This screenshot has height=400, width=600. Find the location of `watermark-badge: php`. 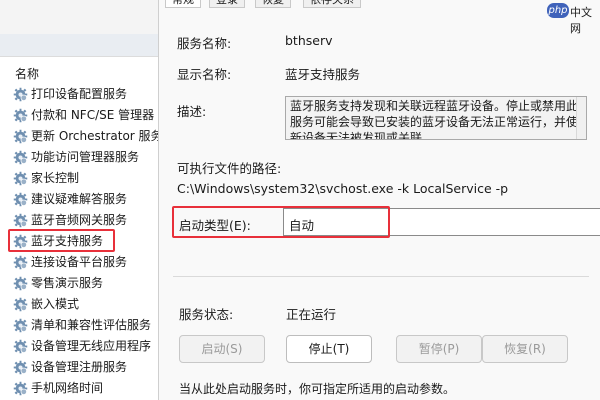

watermark-badge: php is located at coordinates (558, 10).